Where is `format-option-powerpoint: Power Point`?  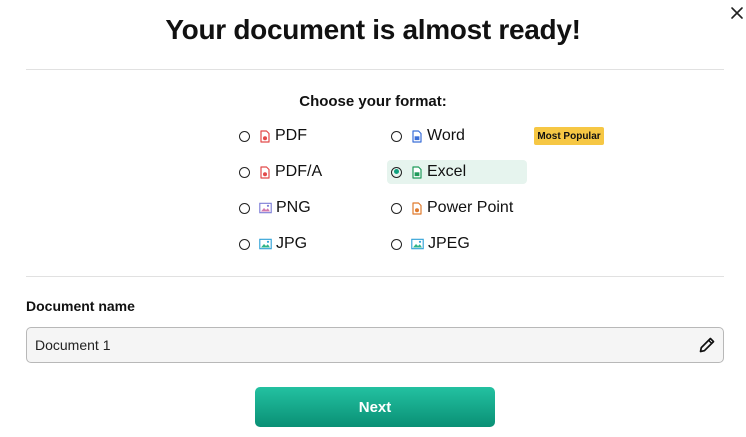
format-option-powerpoint: Power Point is located at coordinates (458, 208).